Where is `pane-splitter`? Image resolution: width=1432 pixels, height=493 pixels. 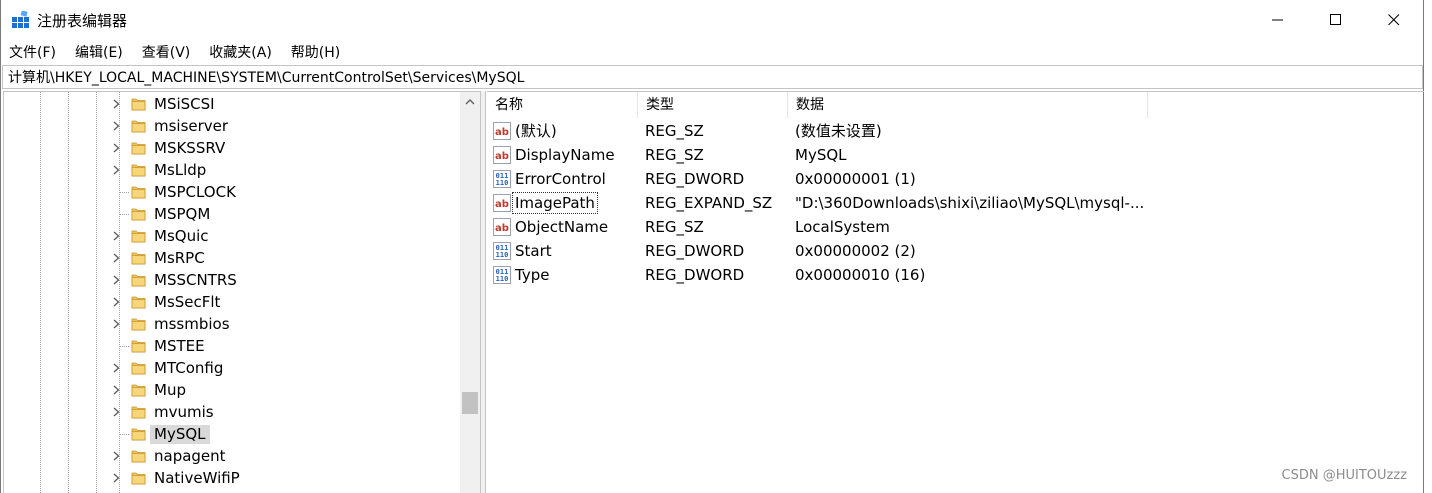
pane-splitter is located at coordinates (483, 292).